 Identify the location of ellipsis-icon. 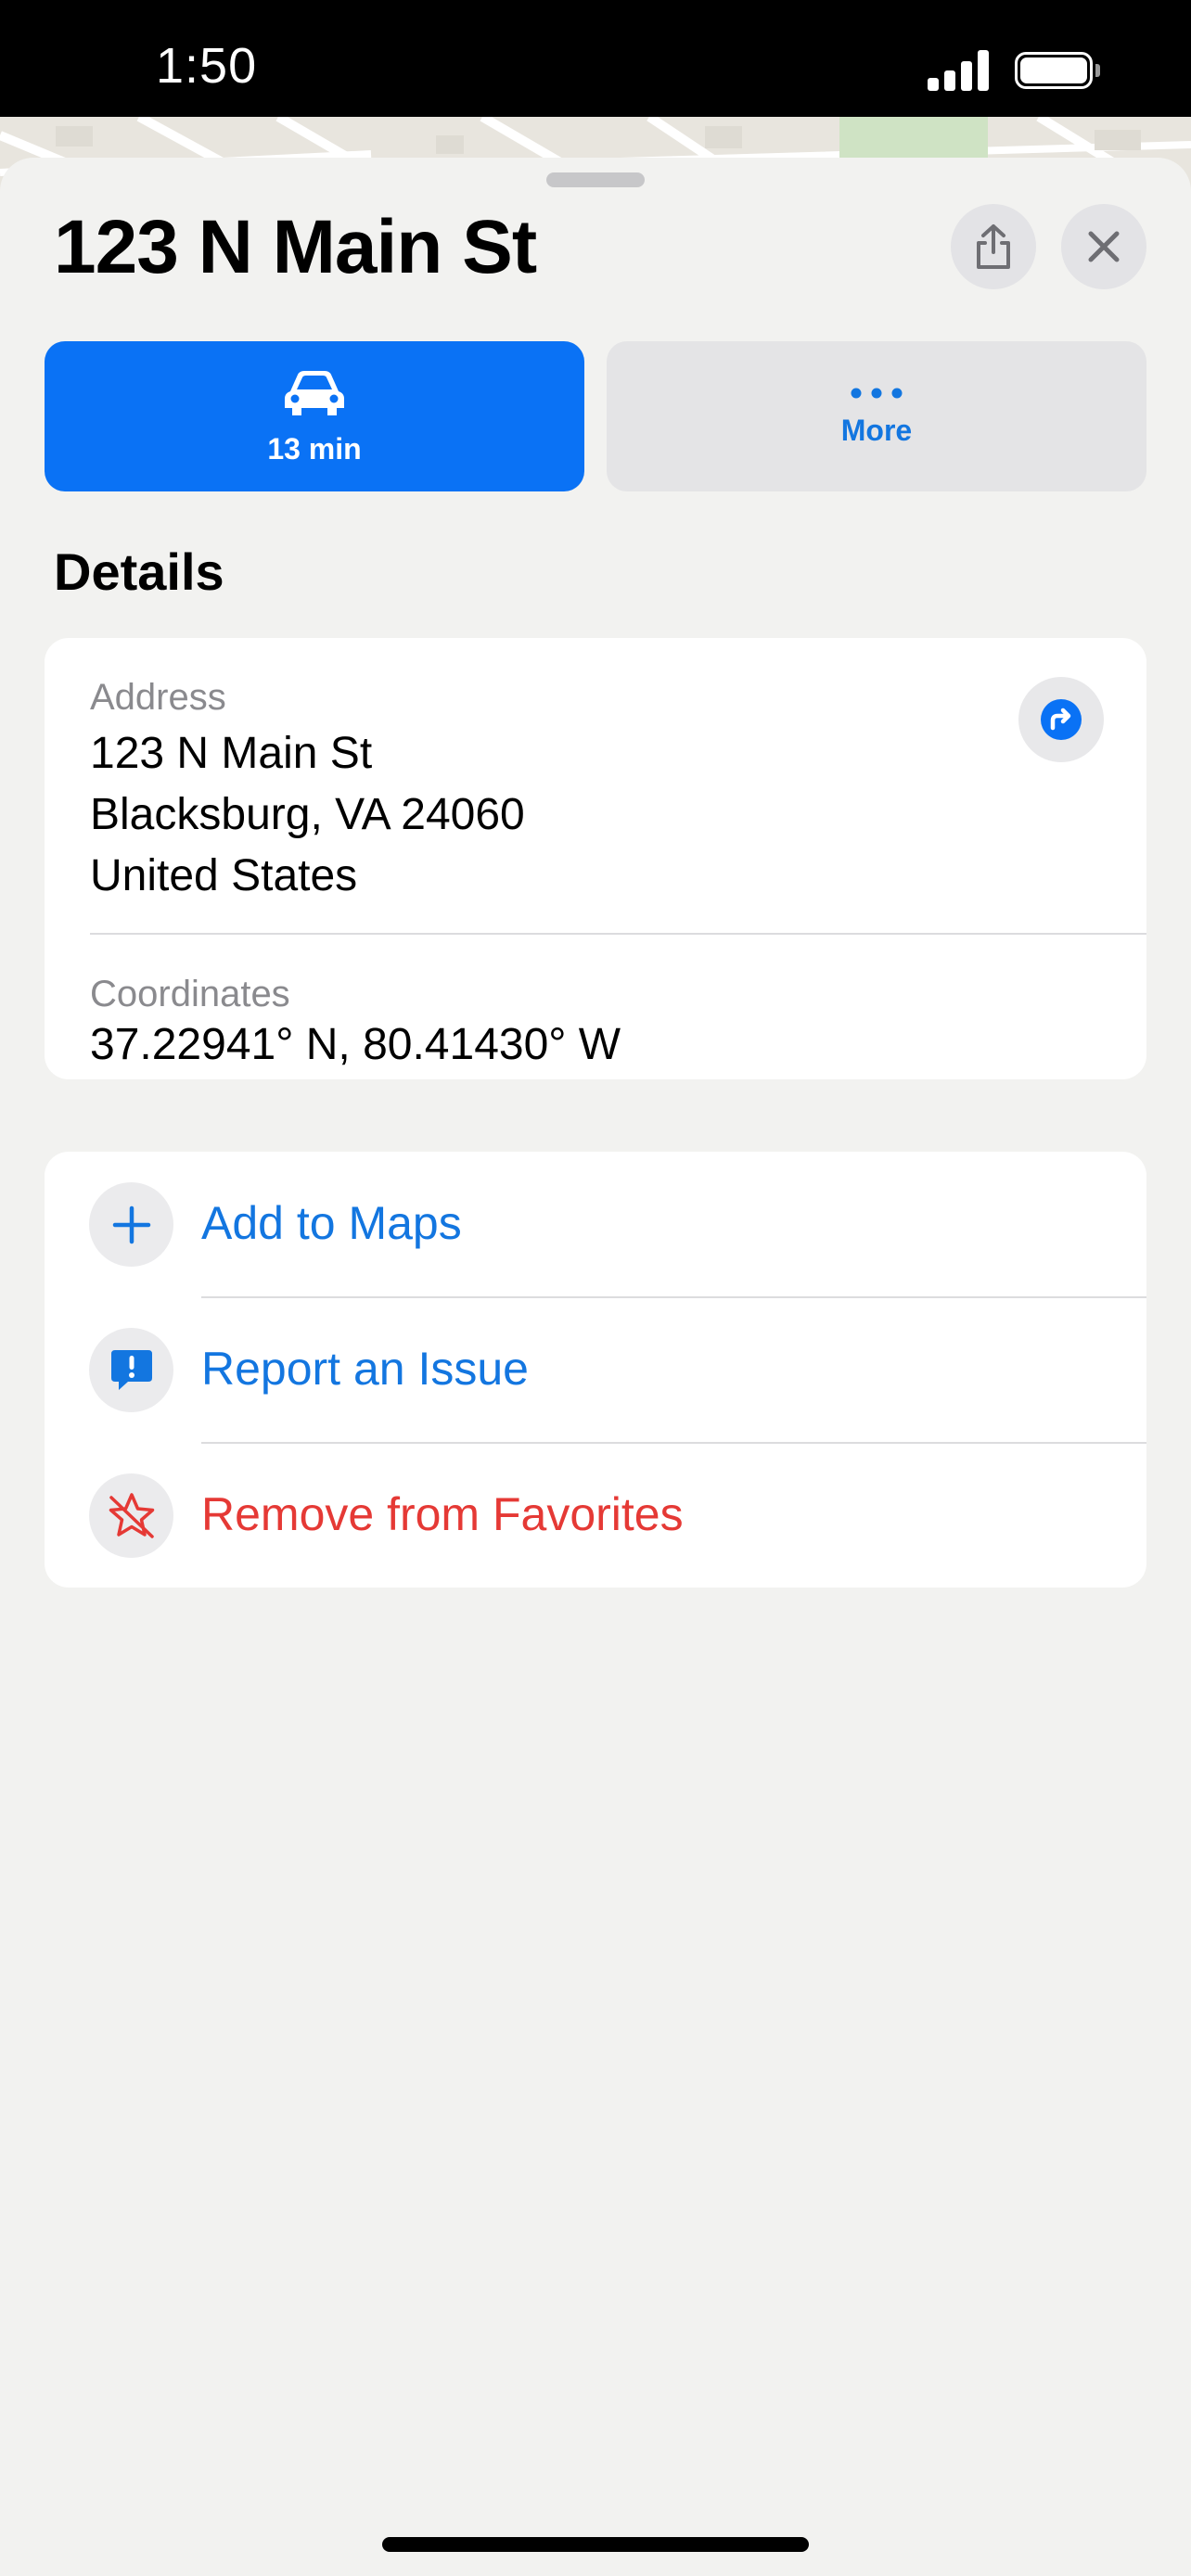
(877, 393).